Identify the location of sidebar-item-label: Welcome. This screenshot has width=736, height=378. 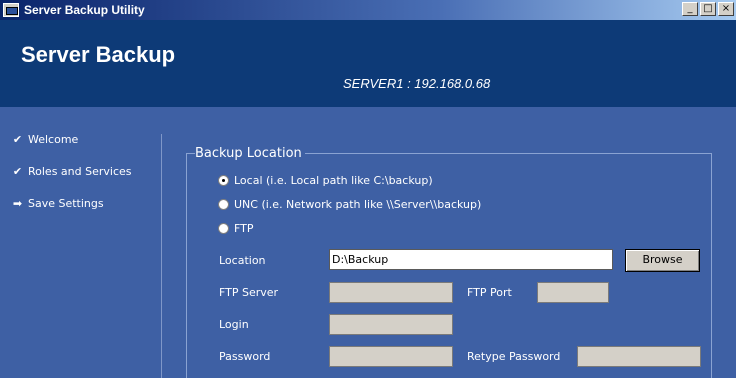
(53, 139).